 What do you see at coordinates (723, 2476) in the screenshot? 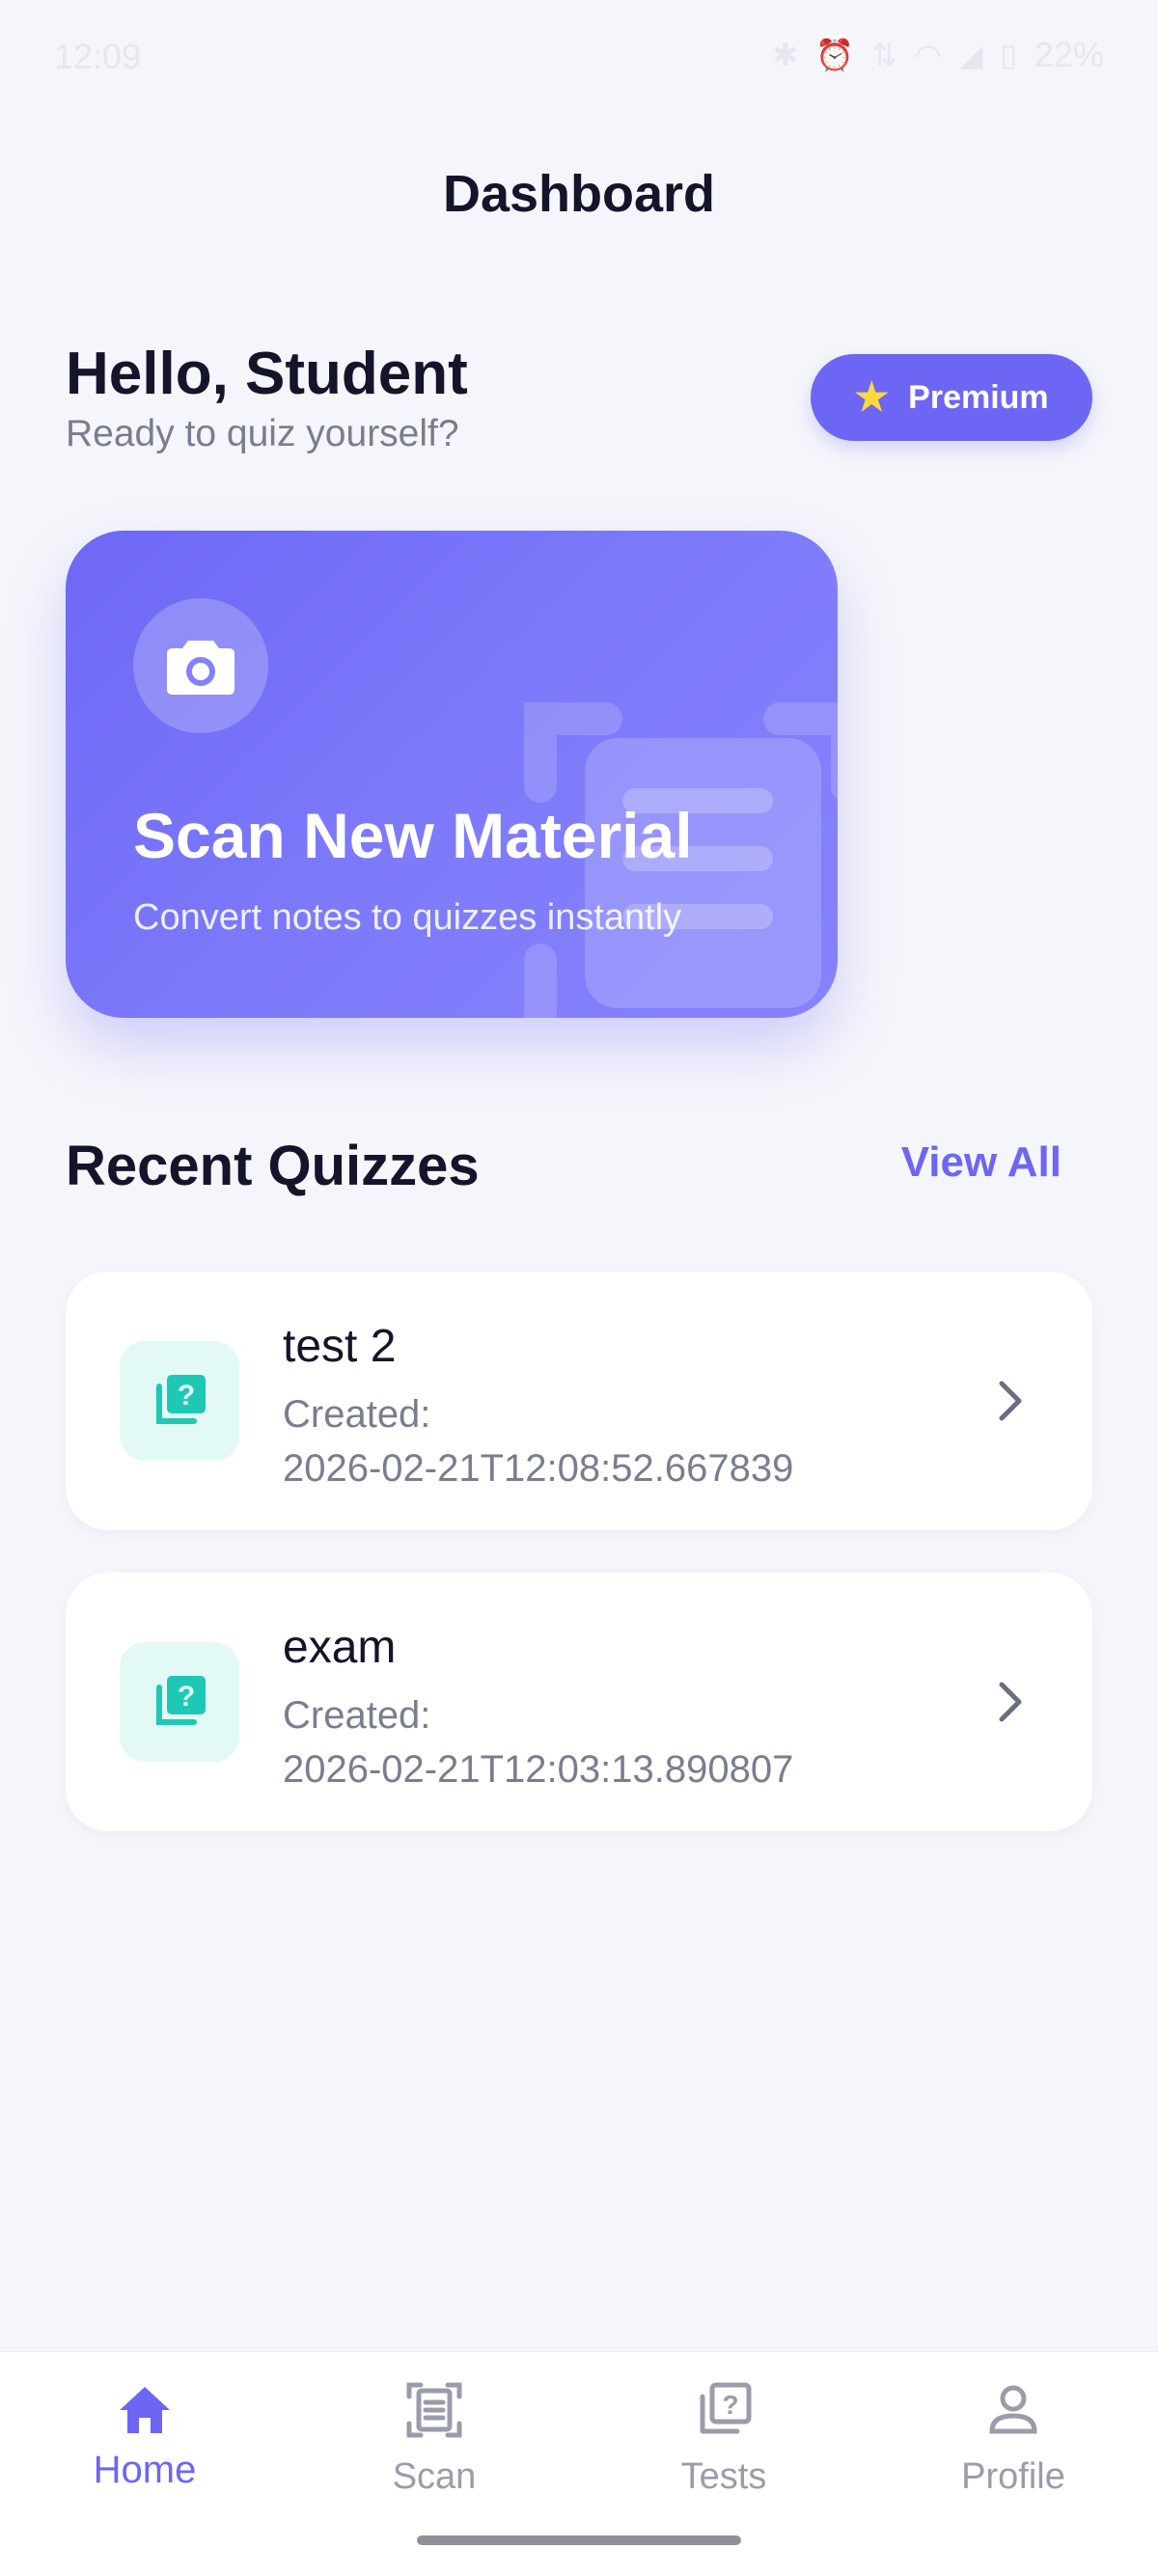
I see `nav-tests-label: Tests` at bounding box center [723, 2476].